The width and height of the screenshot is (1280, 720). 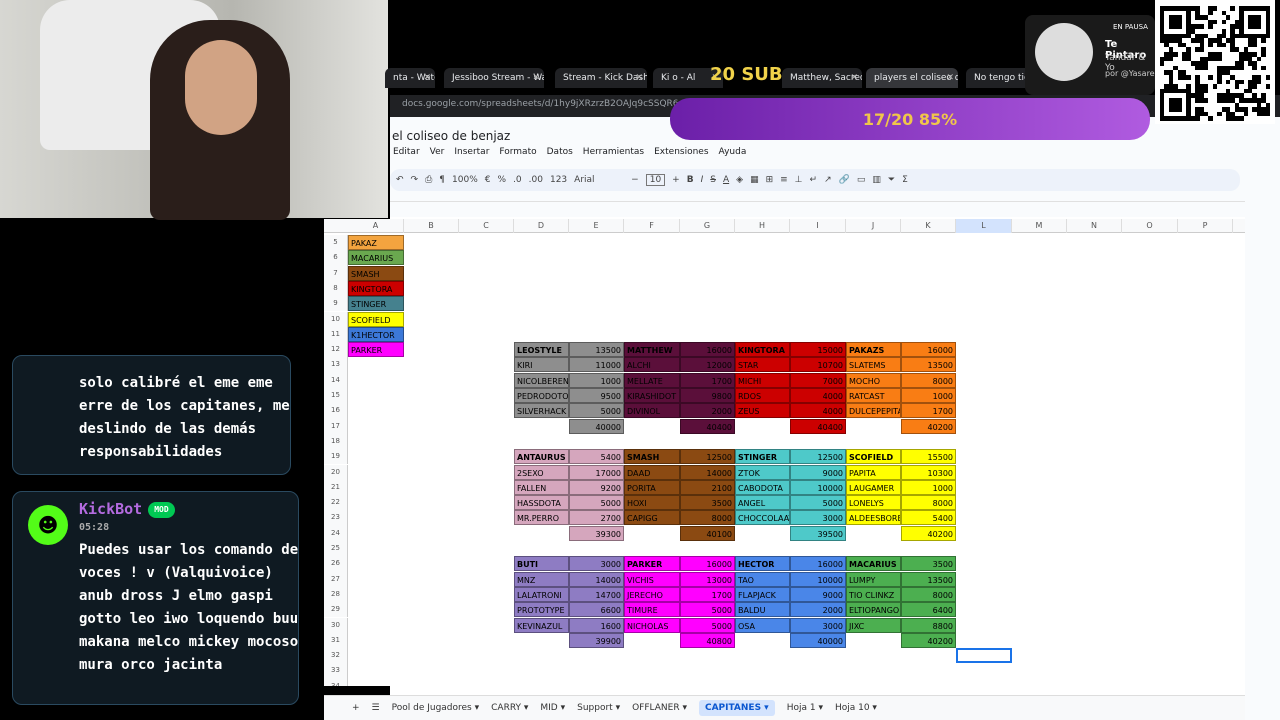 What do you see at coordinates (681, 152) in the screenshot?
I see `menu-item: Extensiones` at bounding box center [681, 152].